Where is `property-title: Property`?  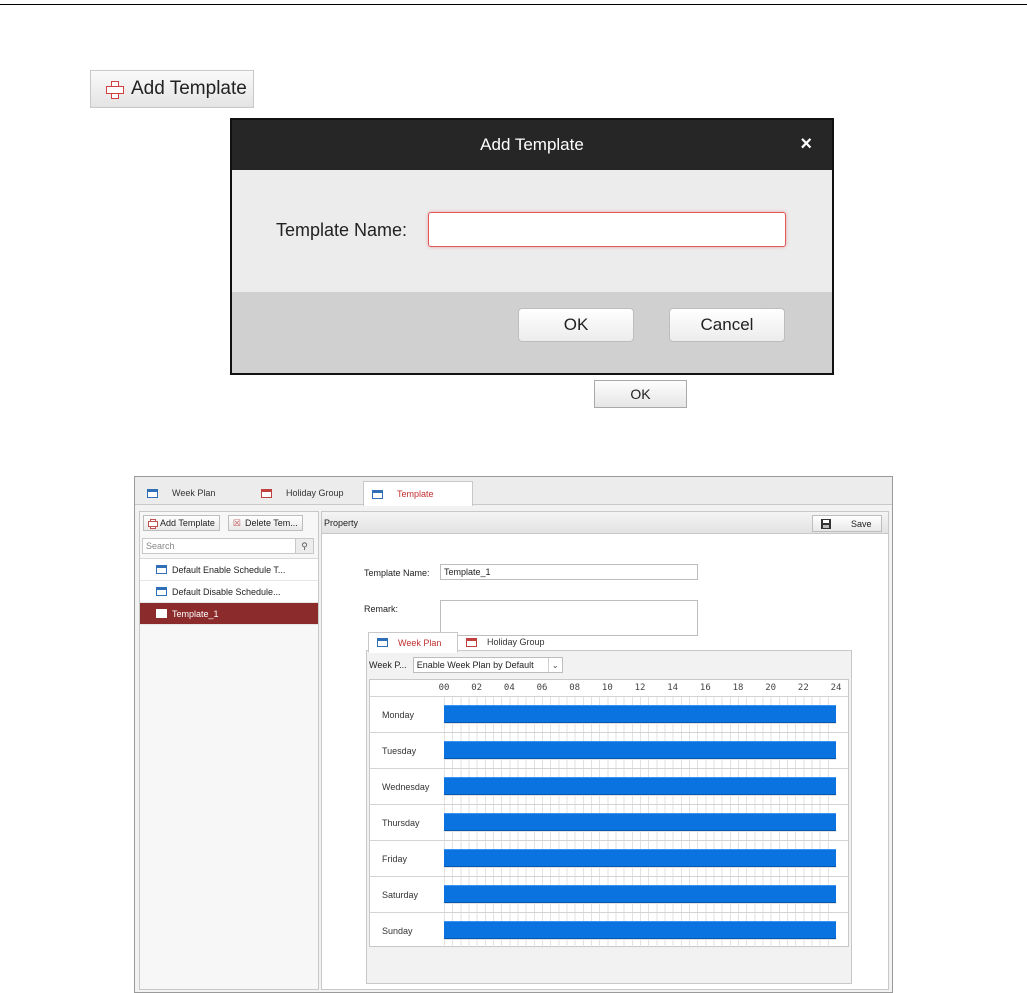 property-title: Property is located at coordinates (341, 522).